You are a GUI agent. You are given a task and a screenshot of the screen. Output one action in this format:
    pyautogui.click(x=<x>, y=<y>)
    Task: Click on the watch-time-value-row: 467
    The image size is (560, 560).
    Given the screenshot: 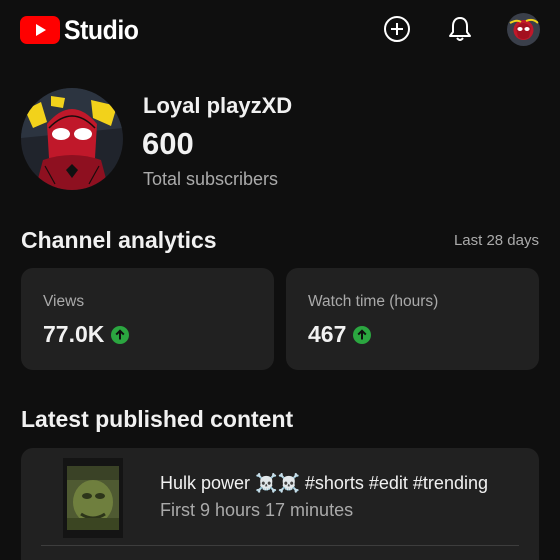 What is the action you would take?
    pyautogui.click(x=340, y=334)
    